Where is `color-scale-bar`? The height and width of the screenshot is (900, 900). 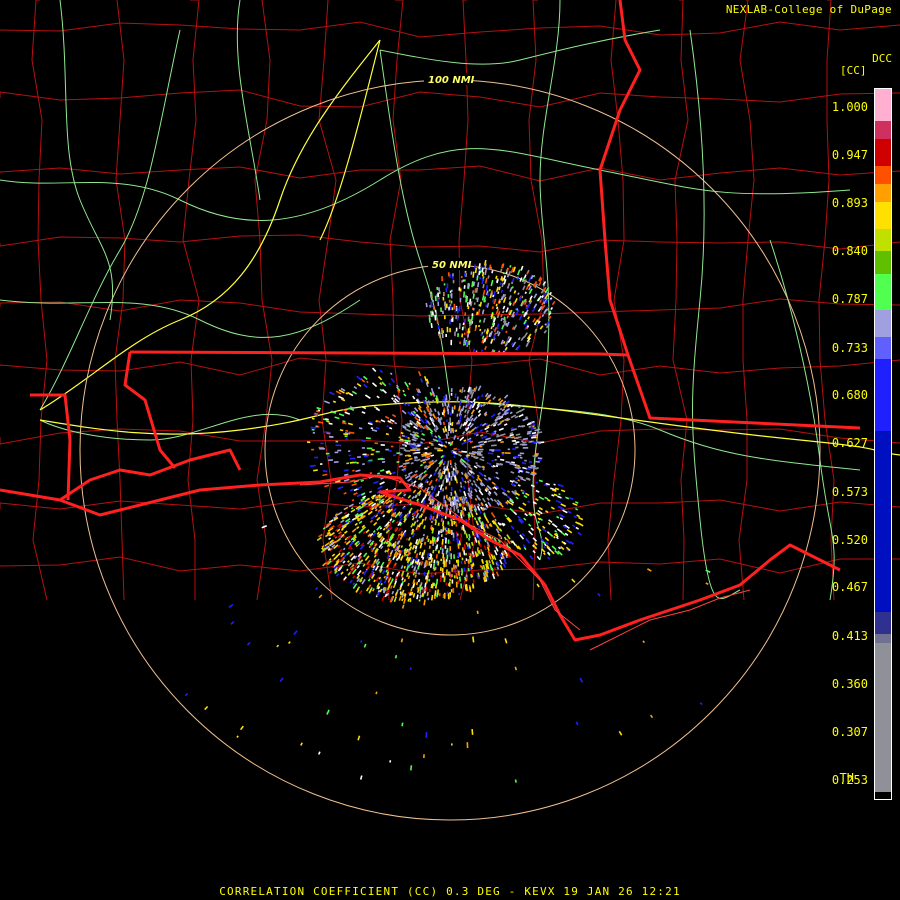 color-scale-bar is located at coordinates (883, 444).